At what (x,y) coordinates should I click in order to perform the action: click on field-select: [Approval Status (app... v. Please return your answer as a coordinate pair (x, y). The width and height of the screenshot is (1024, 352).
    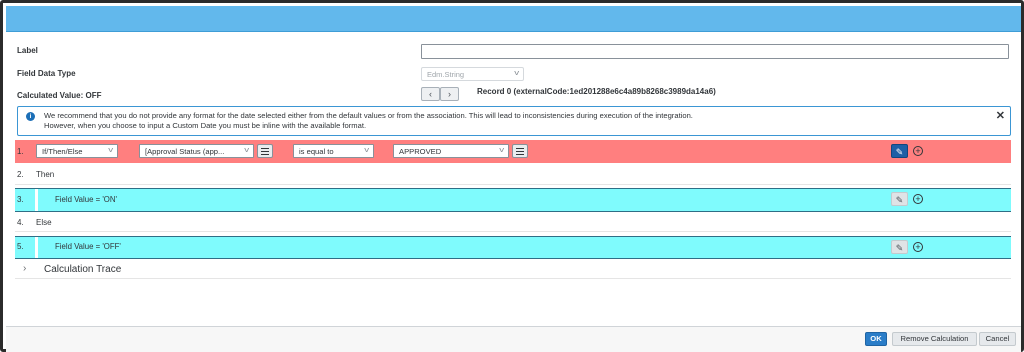
    Looking at the image, I should click on (196, 151).